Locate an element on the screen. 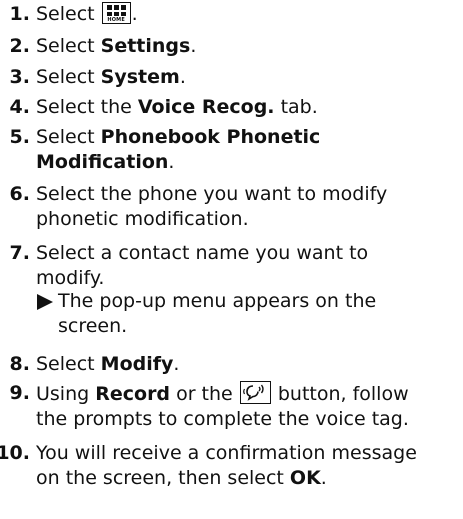 The width and height of the screenshot is (463, 519). result-arrow-icon is located at coordinates (45, 302).